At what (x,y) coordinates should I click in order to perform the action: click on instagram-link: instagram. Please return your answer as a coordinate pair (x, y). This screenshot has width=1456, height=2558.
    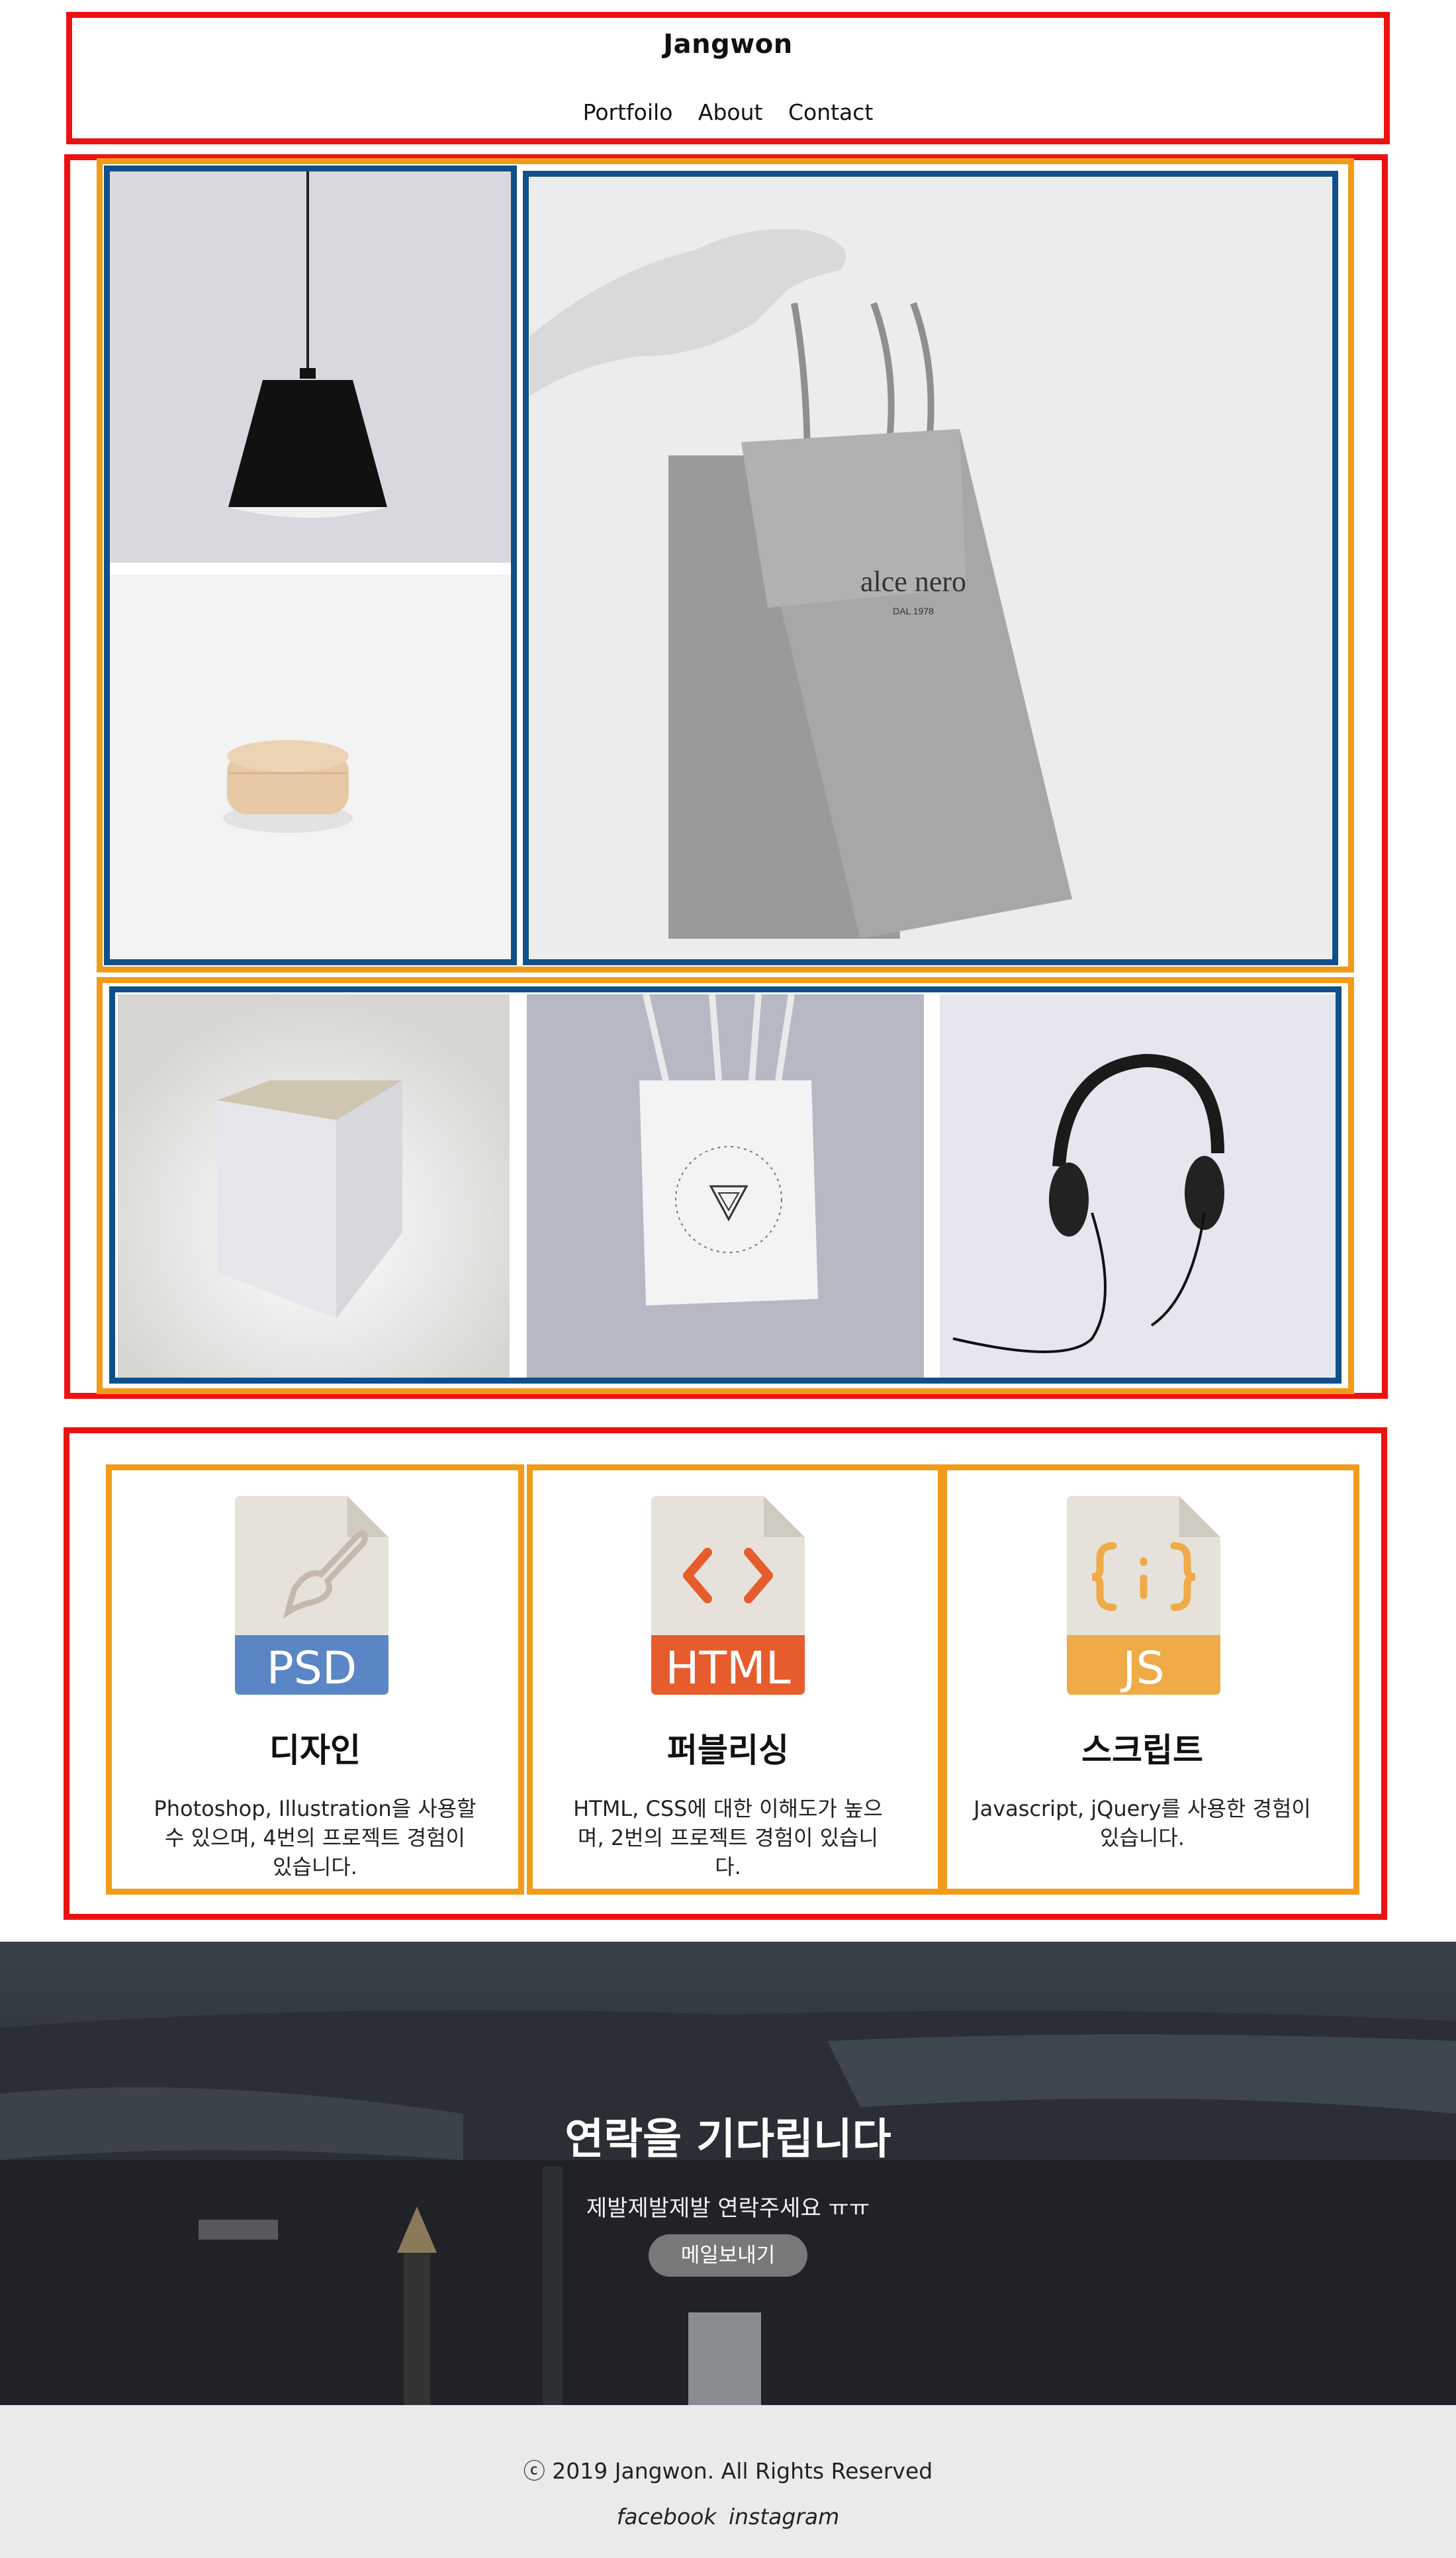
    Looking at the image, I should click on (784, 2517).